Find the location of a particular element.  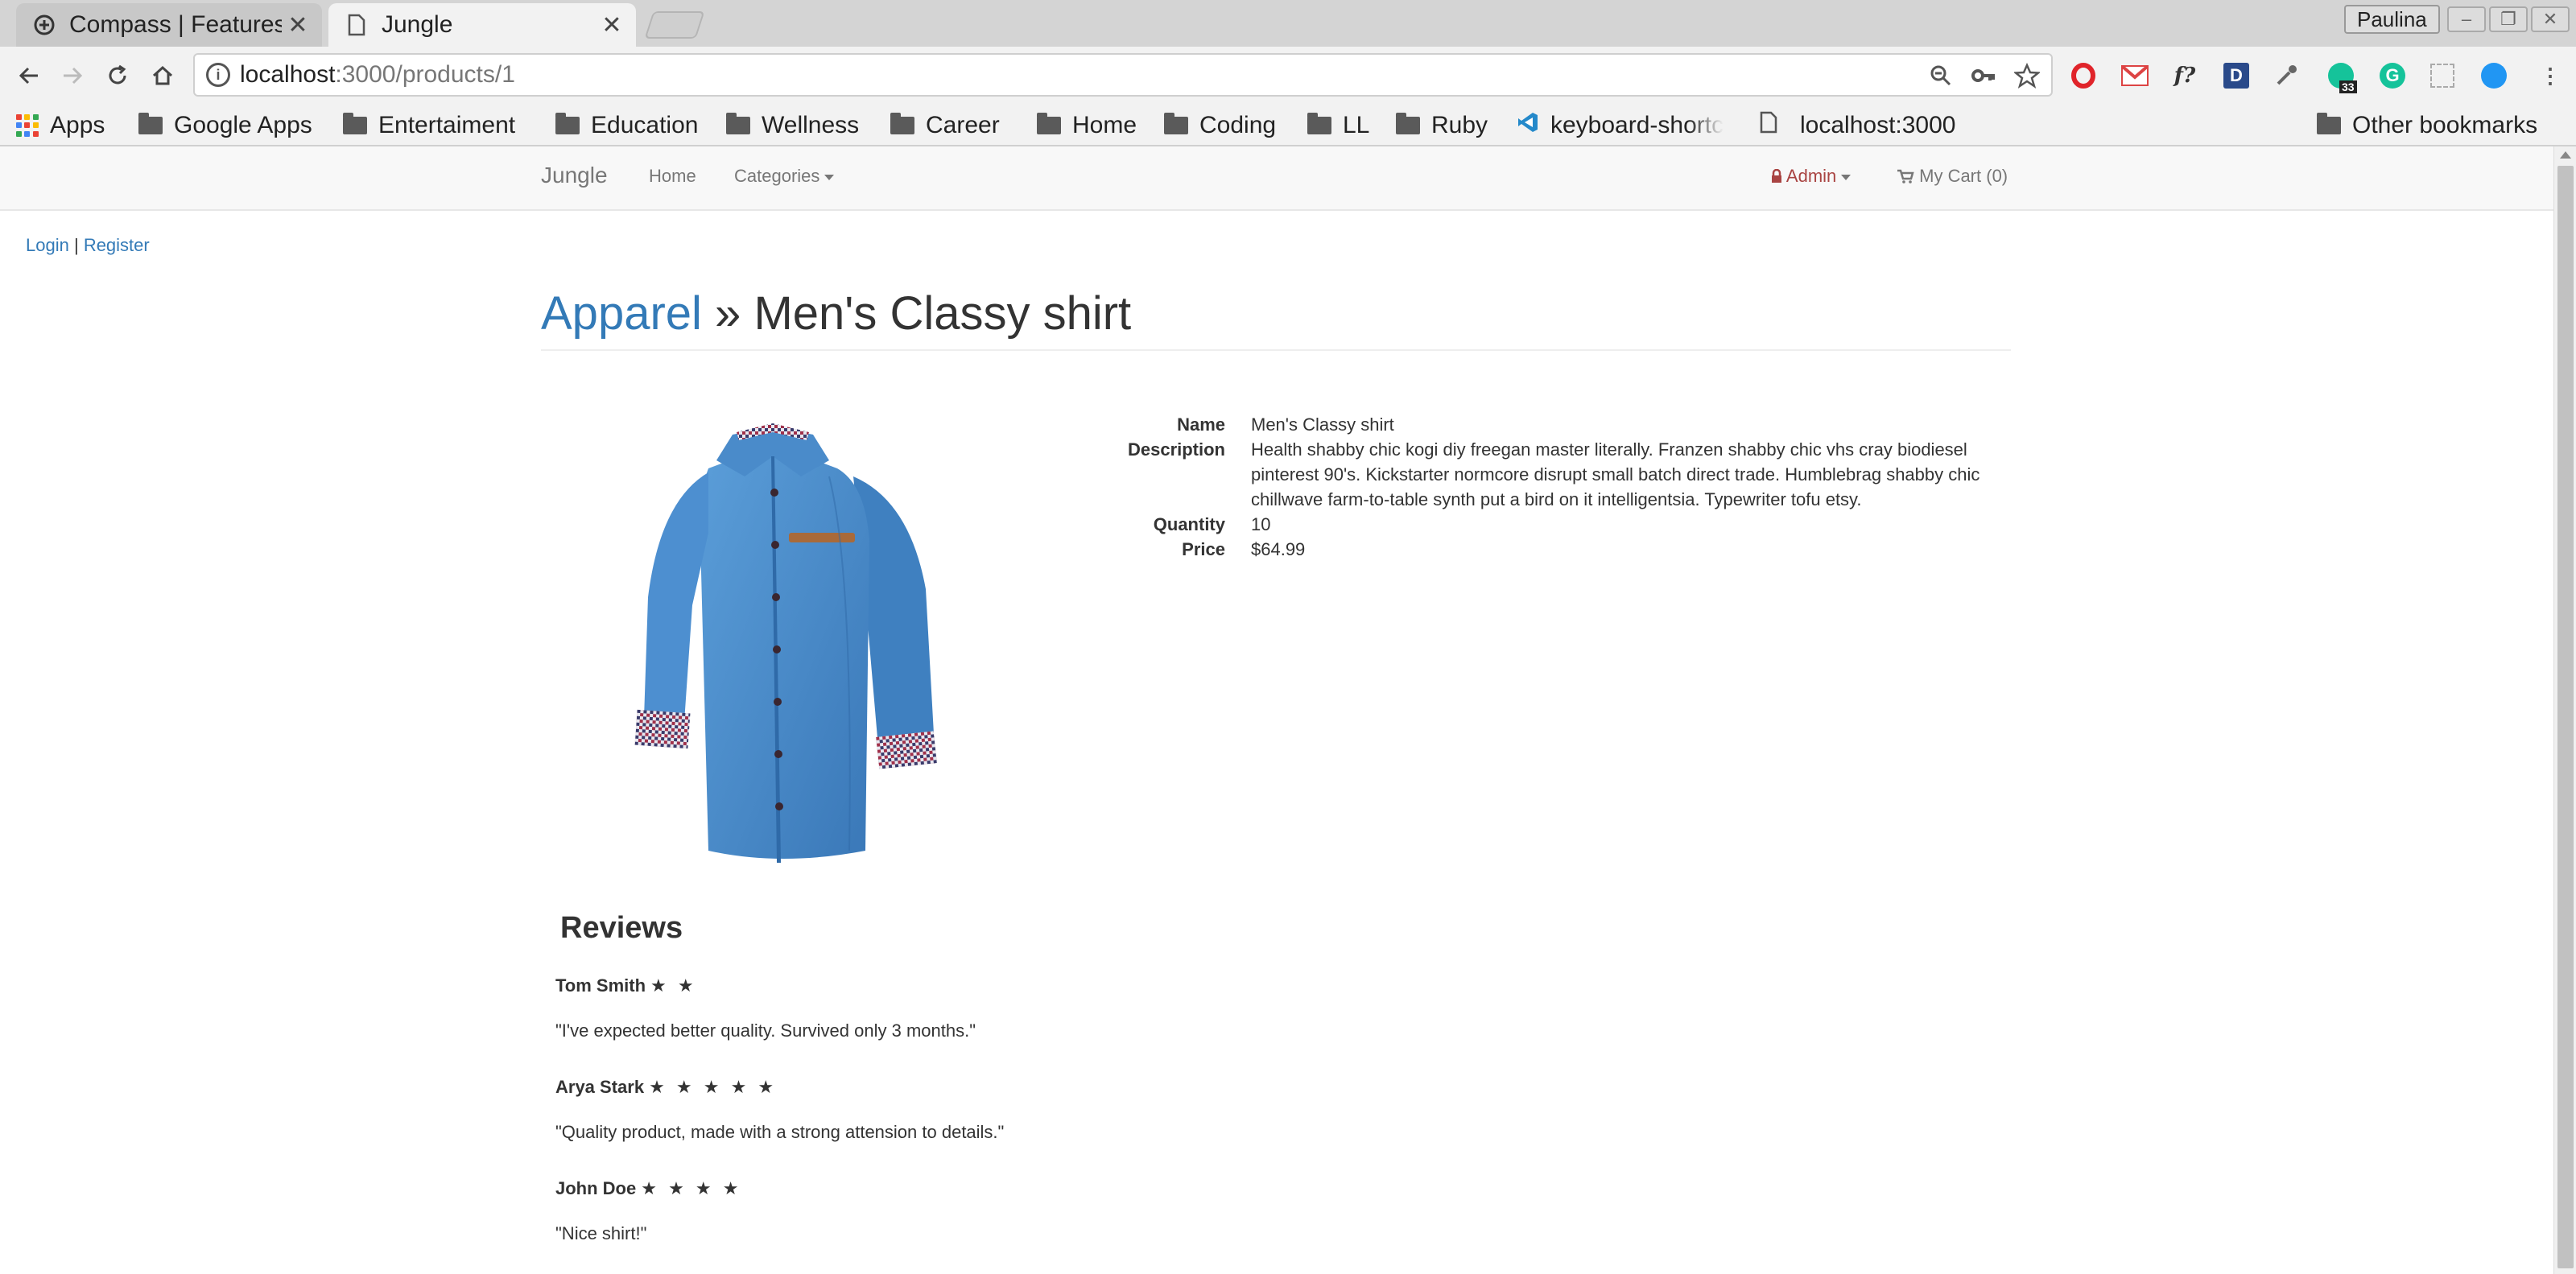

zoom-icon is located at coordinates (1941, 76).